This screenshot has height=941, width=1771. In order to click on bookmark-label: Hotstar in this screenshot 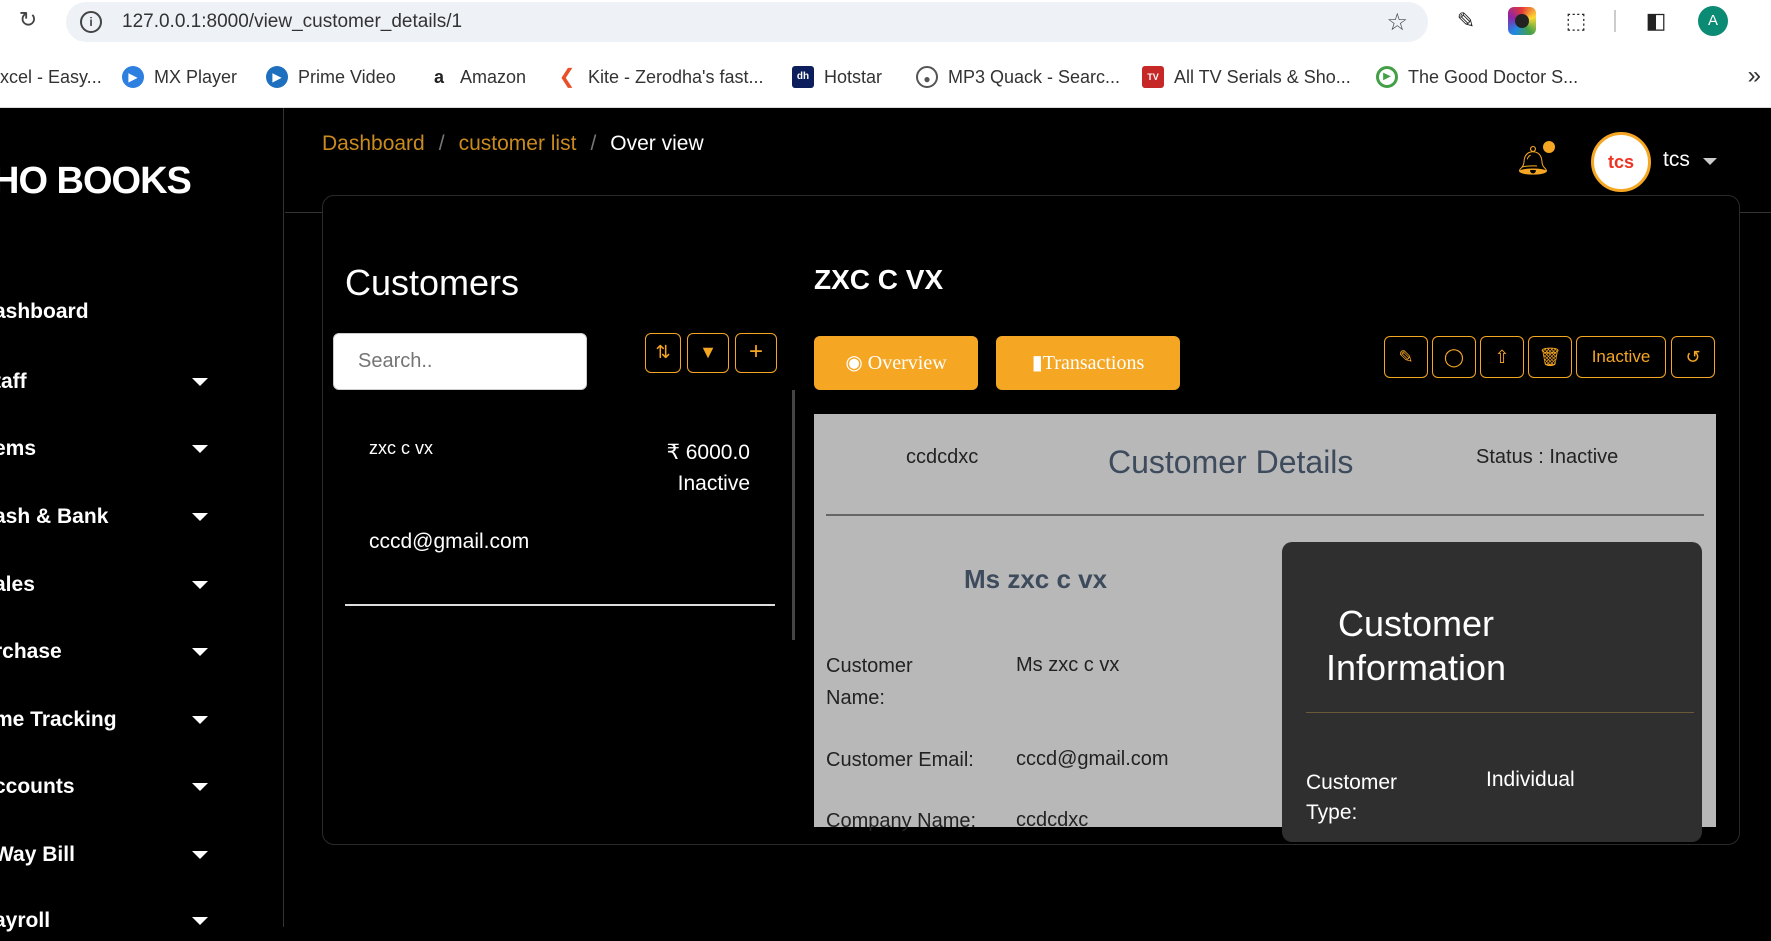, I will do `click(853, 76)`.